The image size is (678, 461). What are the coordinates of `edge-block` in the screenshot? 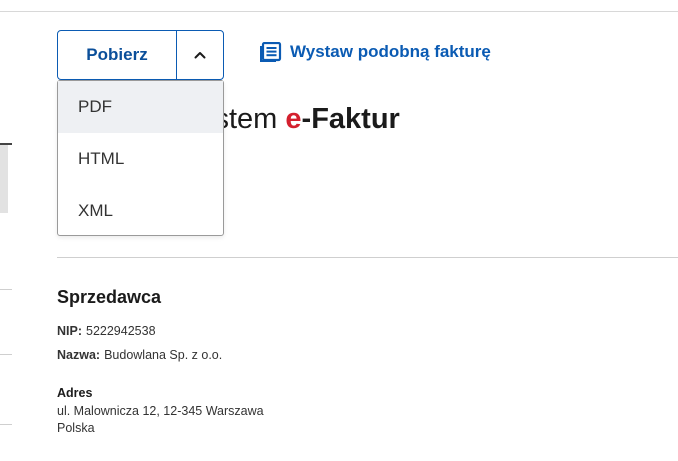 It's located at (4, 179).